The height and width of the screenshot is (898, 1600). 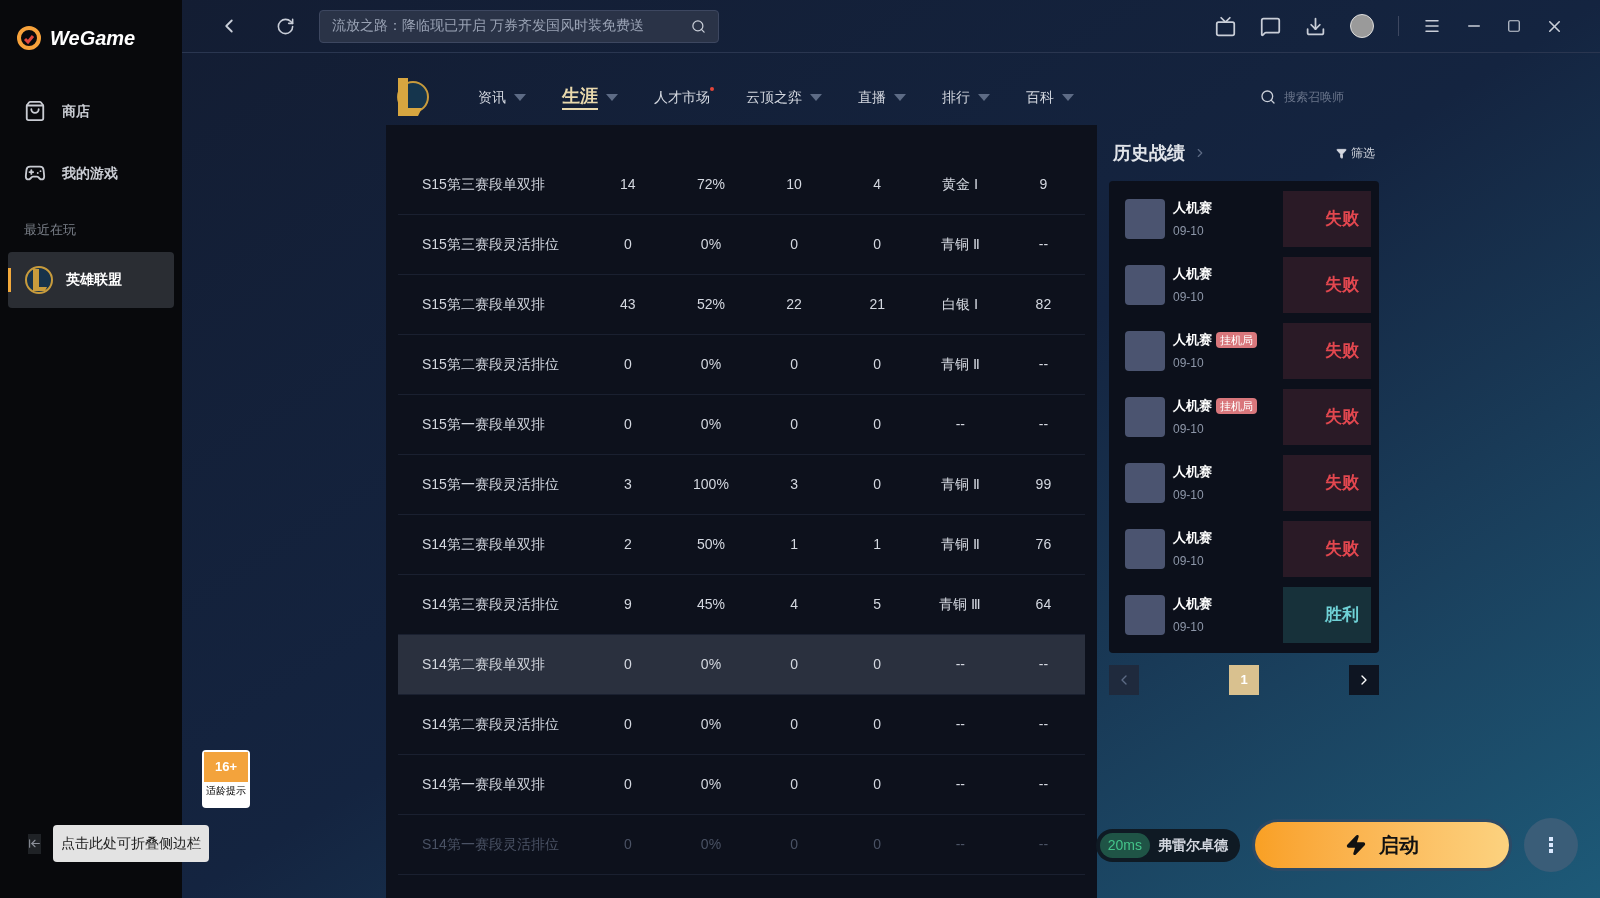 I want to click on search-icon, so click(x=698, y=26).